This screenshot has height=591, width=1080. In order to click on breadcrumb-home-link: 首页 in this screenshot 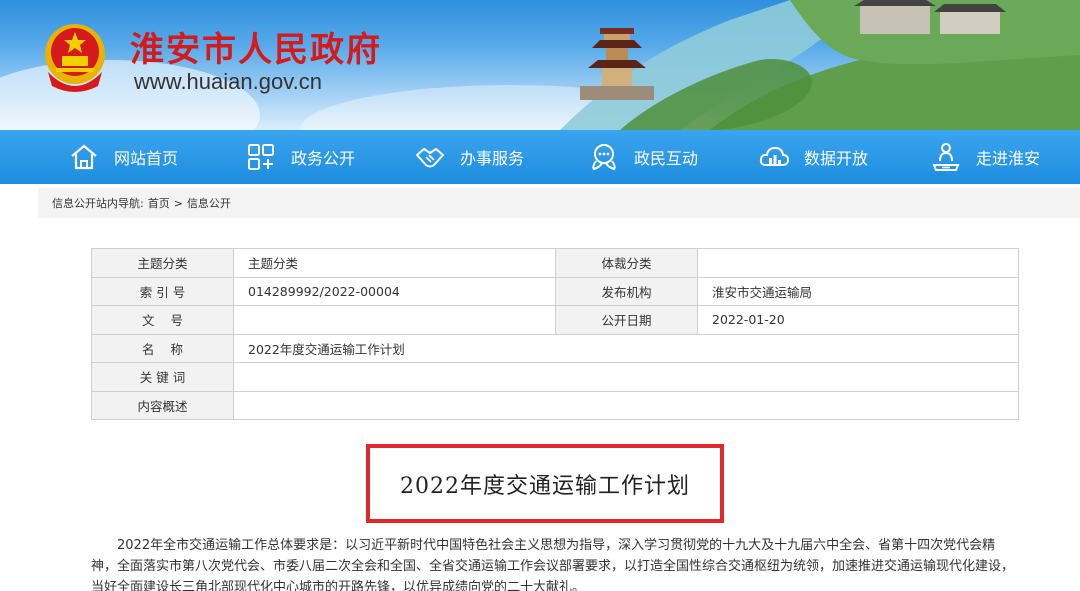, I will do `click(159, 203)`.